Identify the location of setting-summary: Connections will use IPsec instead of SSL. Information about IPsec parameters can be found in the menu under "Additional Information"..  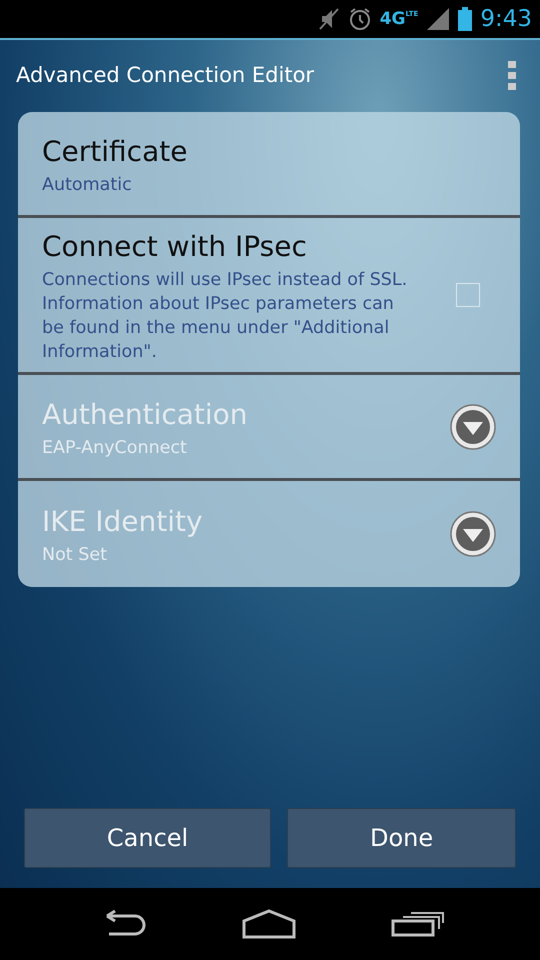
(225, 316).